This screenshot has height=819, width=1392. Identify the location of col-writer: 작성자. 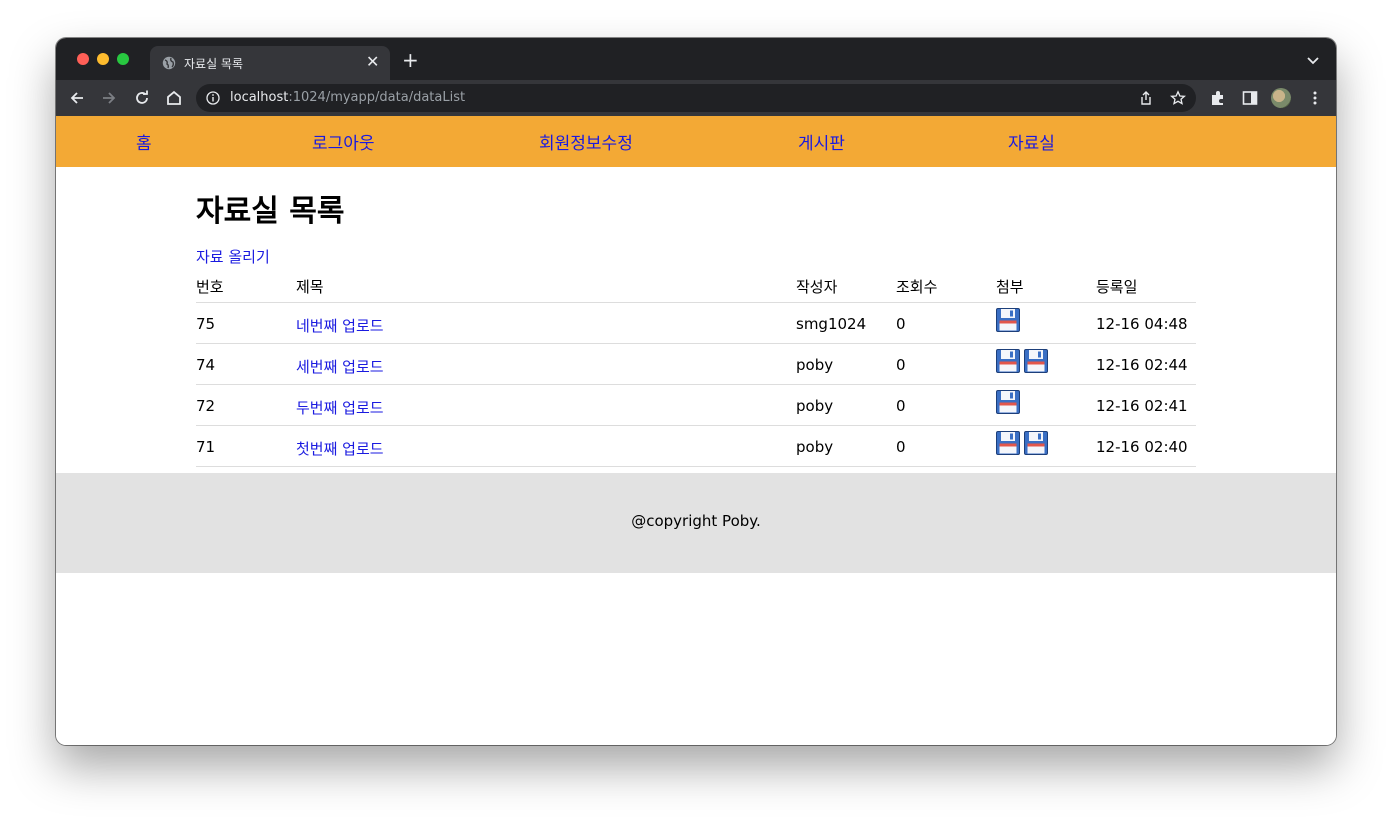
(817, 287).